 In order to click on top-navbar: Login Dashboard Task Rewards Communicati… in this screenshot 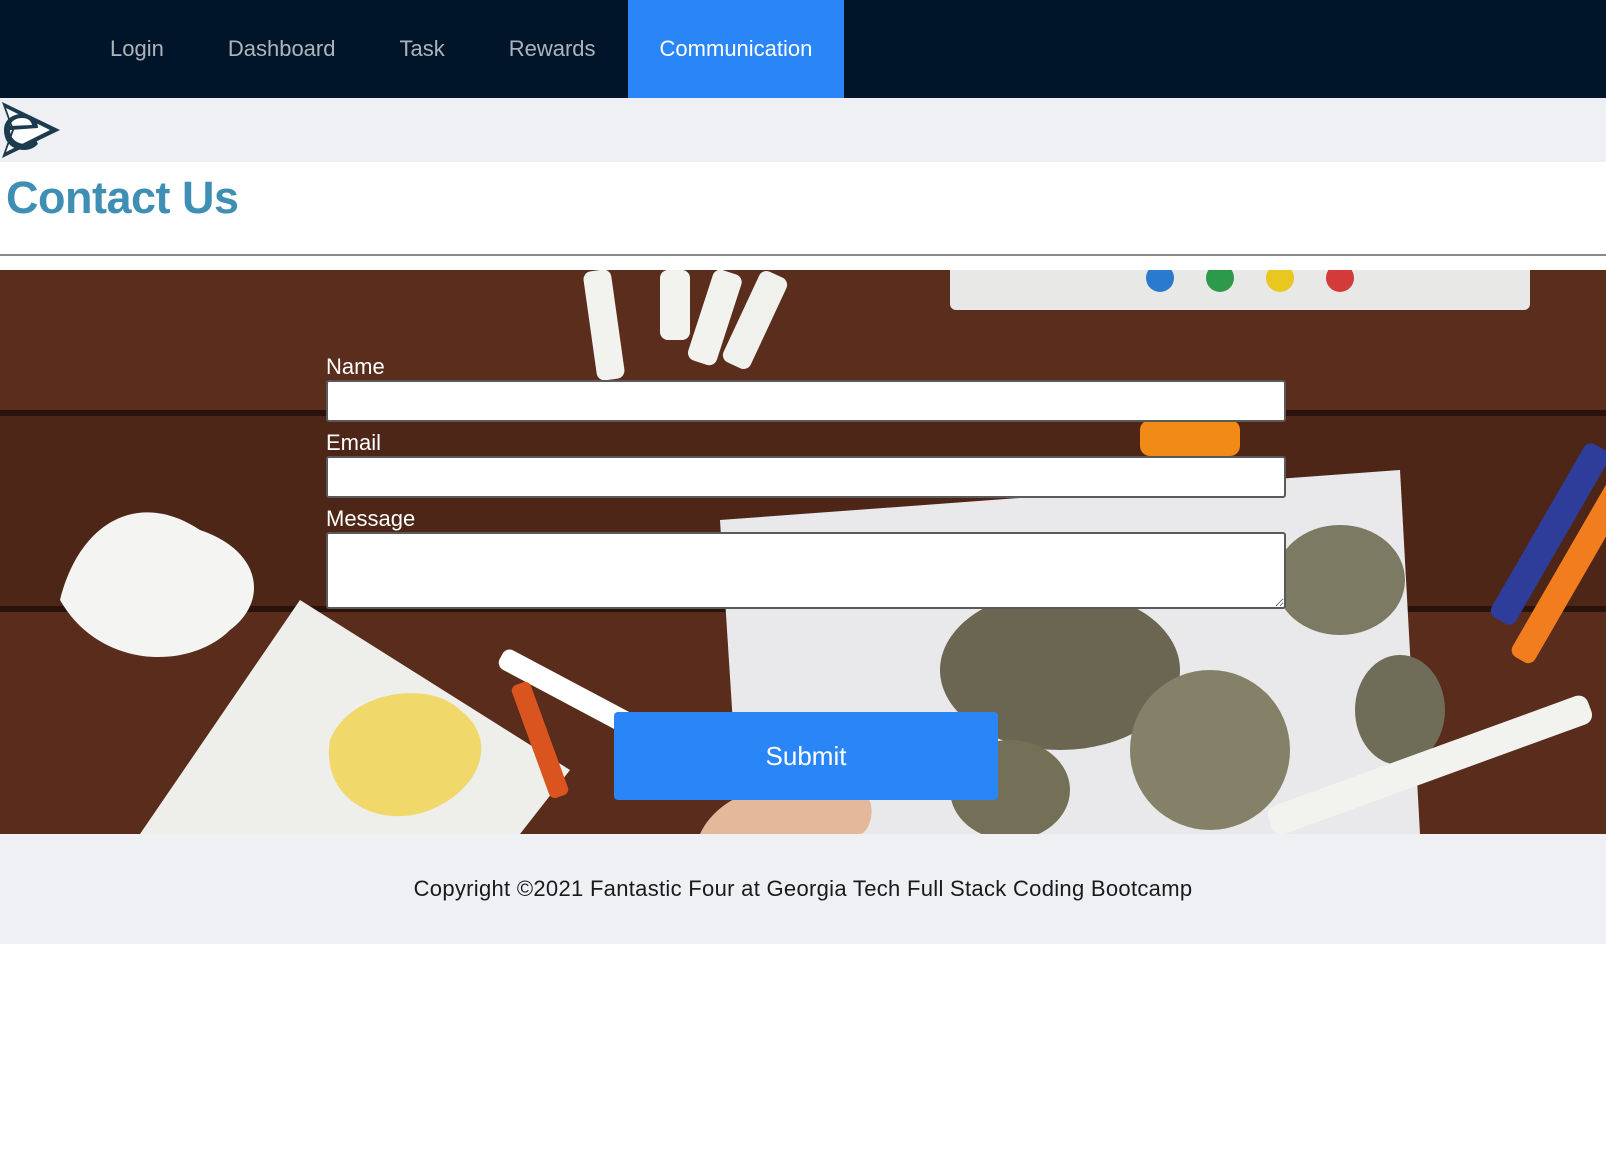, I will do `click(803, 49)`.